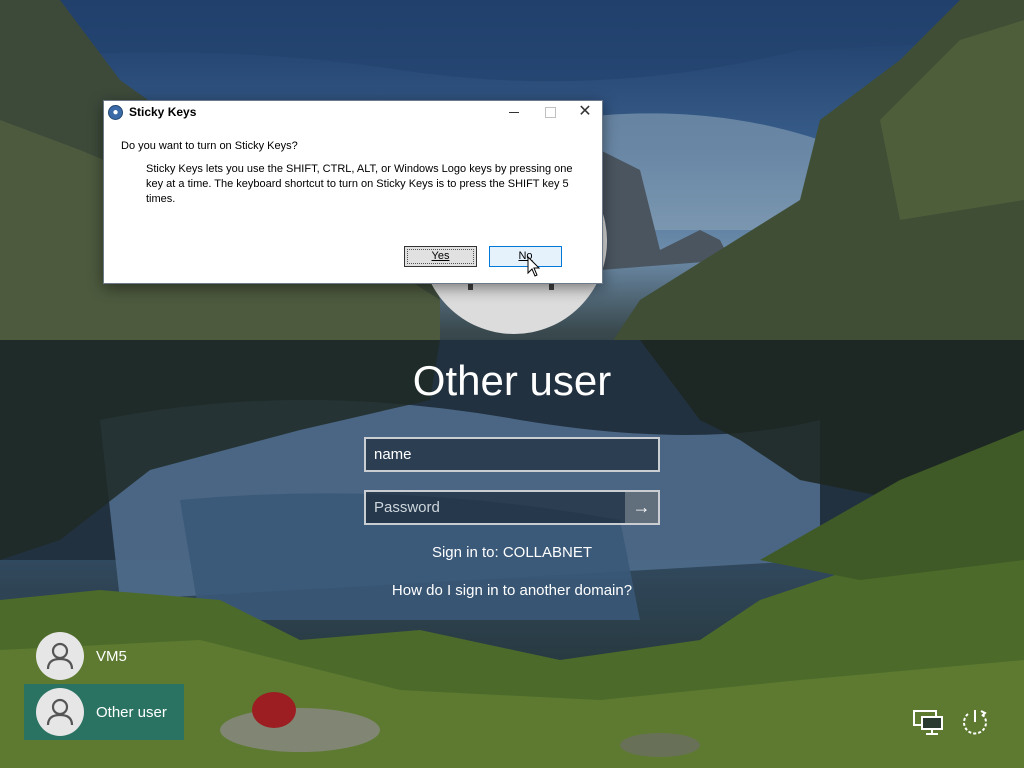 This screenshot has width=1024, height=768. Describe the element at coordinates (512, 552) in the screenshot. I see `signin-domain-text: Sign in to: COLLABNET` at that location.